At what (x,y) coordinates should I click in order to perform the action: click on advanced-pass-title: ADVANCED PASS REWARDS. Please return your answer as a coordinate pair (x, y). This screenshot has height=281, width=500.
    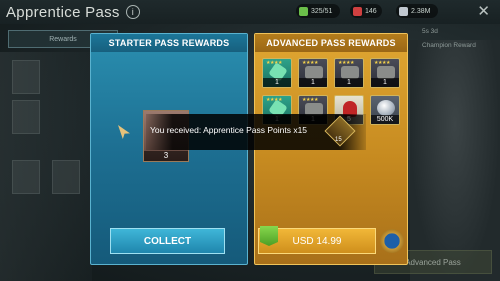
    Looking at the image, I should click on (331, 43).